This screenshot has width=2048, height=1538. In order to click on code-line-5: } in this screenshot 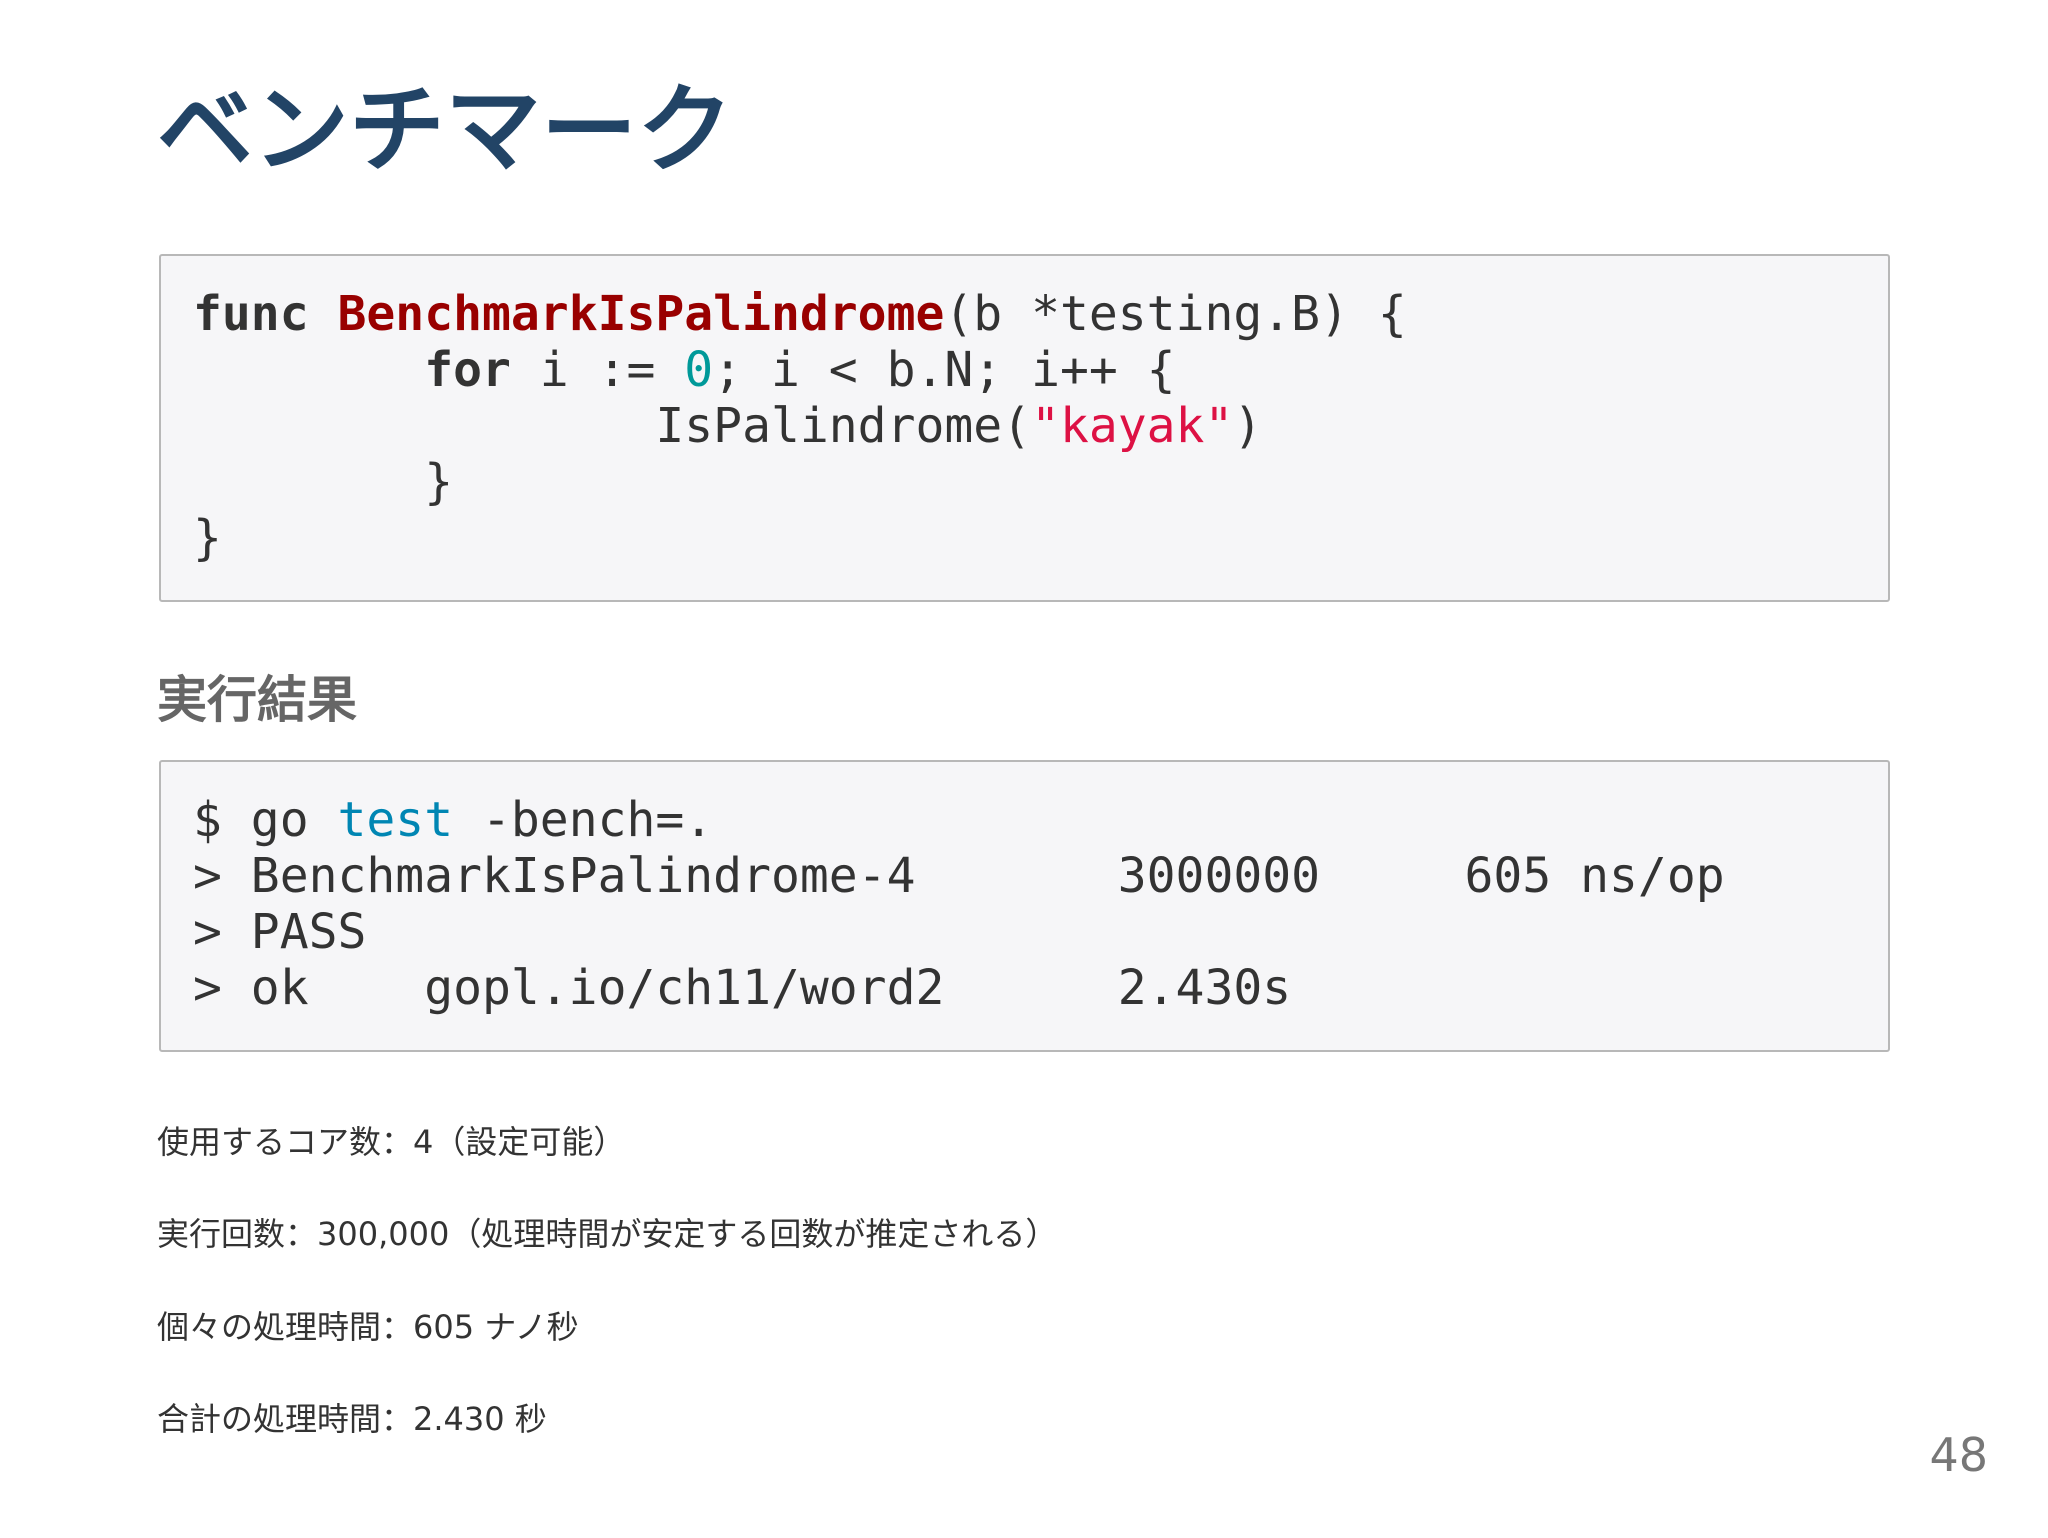, I will do `click(207, 538)`.